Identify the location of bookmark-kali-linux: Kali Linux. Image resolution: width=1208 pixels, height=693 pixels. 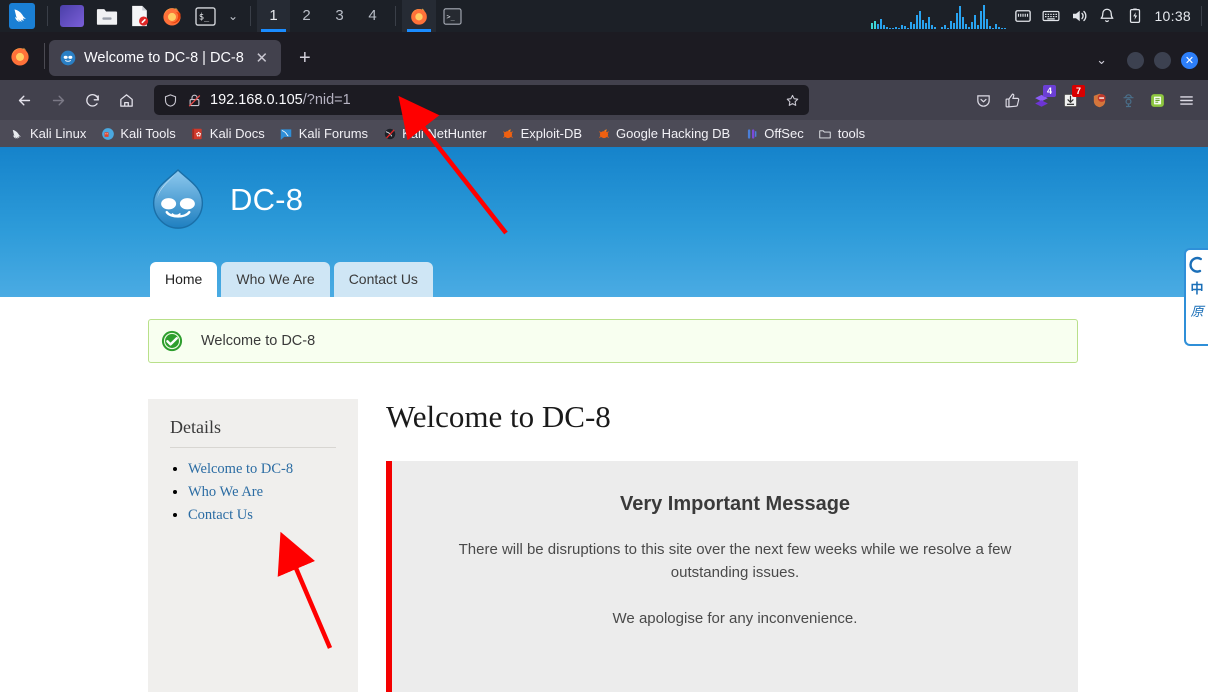
(48, 133).